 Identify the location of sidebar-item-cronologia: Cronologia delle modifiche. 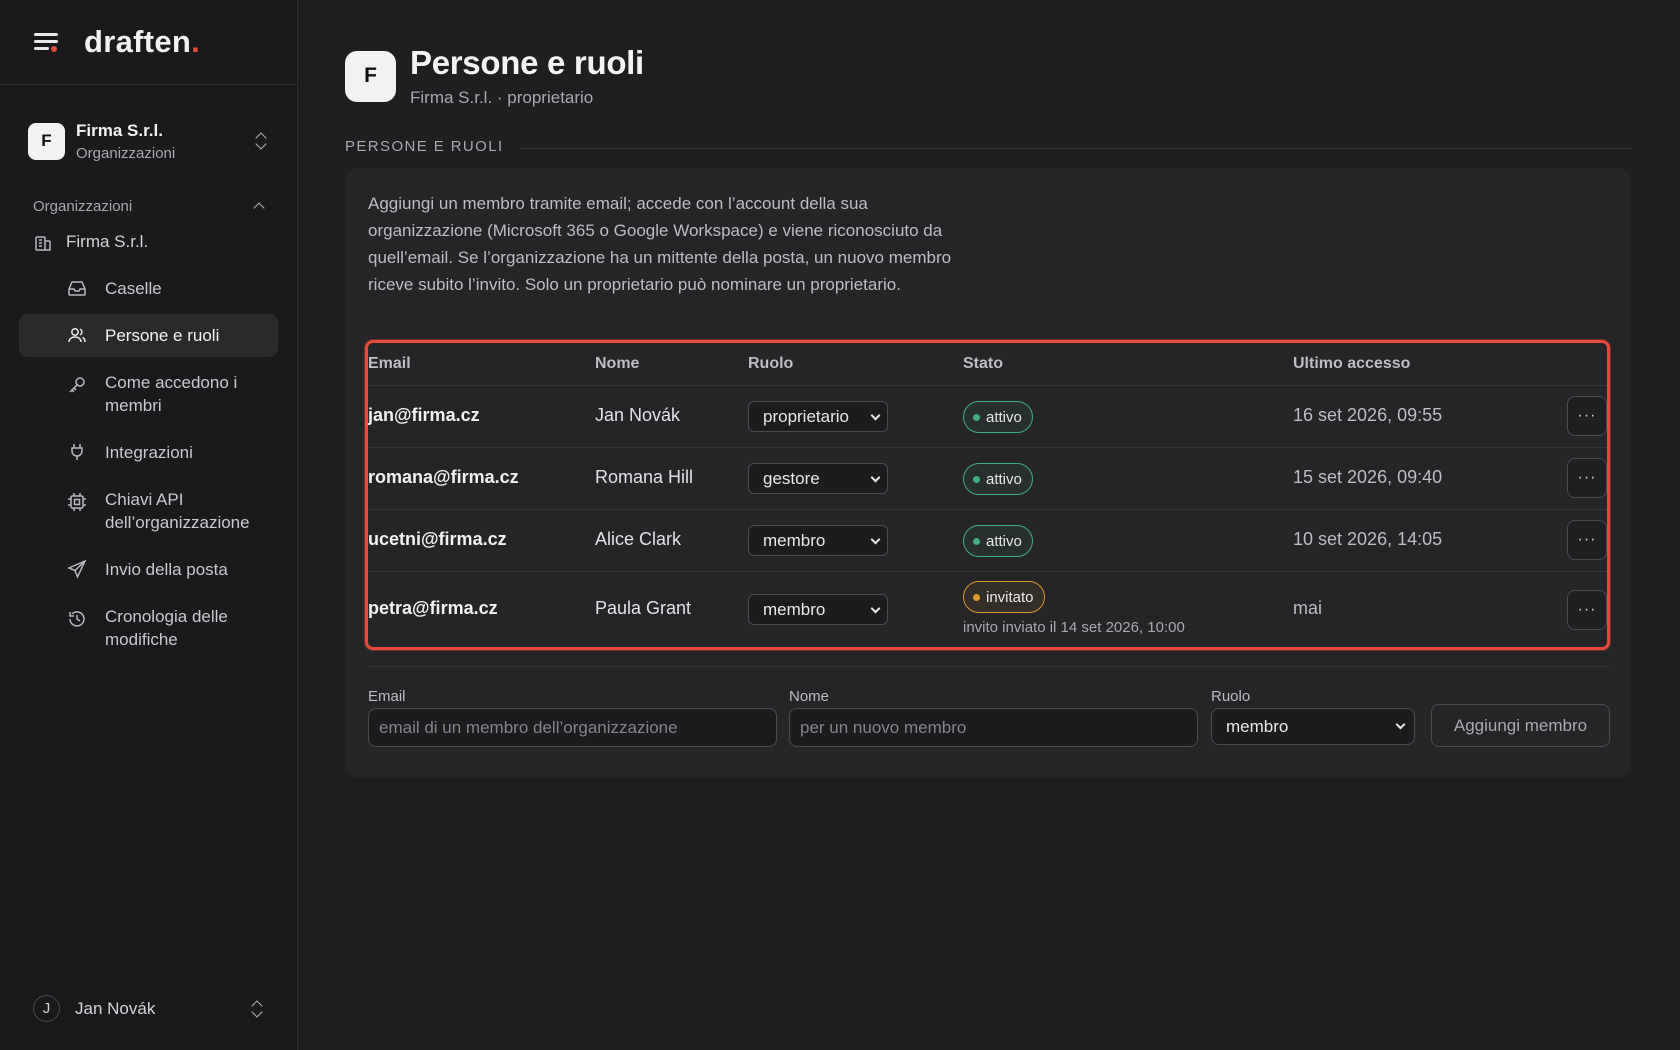
(148, 628).